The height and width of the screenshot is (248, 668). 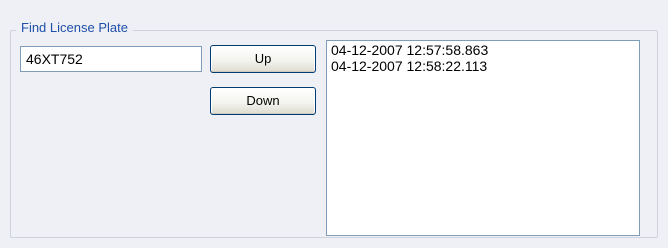 What do you see at coordinates (74, 28) in the screenshot?
I see `group-title: Find License Plate` at bounding box center [74, 28].